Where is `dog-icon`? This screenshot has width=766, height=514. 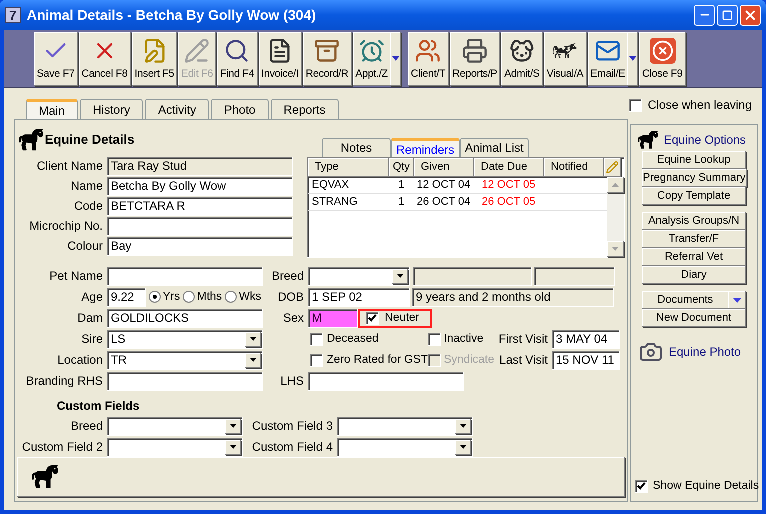 dog-icon is located at coordinates (522, 51).